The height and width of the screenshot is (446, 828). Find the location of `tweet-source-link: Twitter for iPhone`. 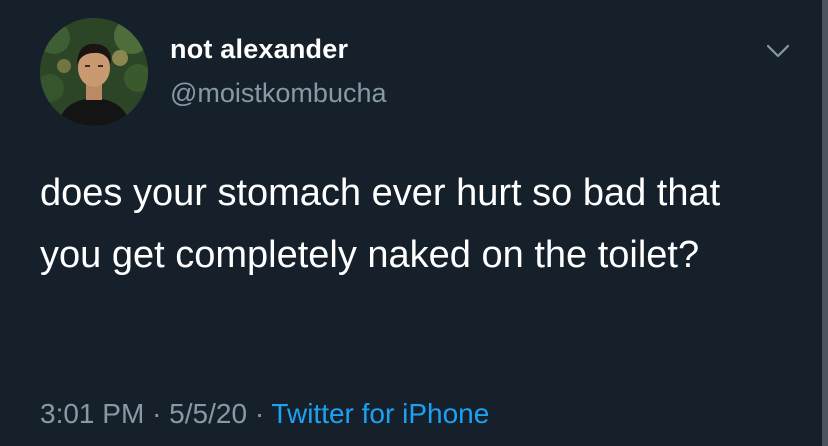

tweet-source-link: Twitter for iPhone is located at coordinates (380, 413).